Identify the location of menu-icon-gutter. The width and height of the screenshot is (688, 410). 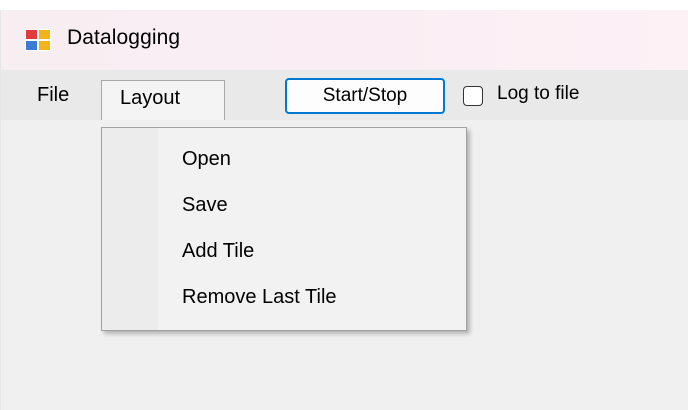
(130, 229).